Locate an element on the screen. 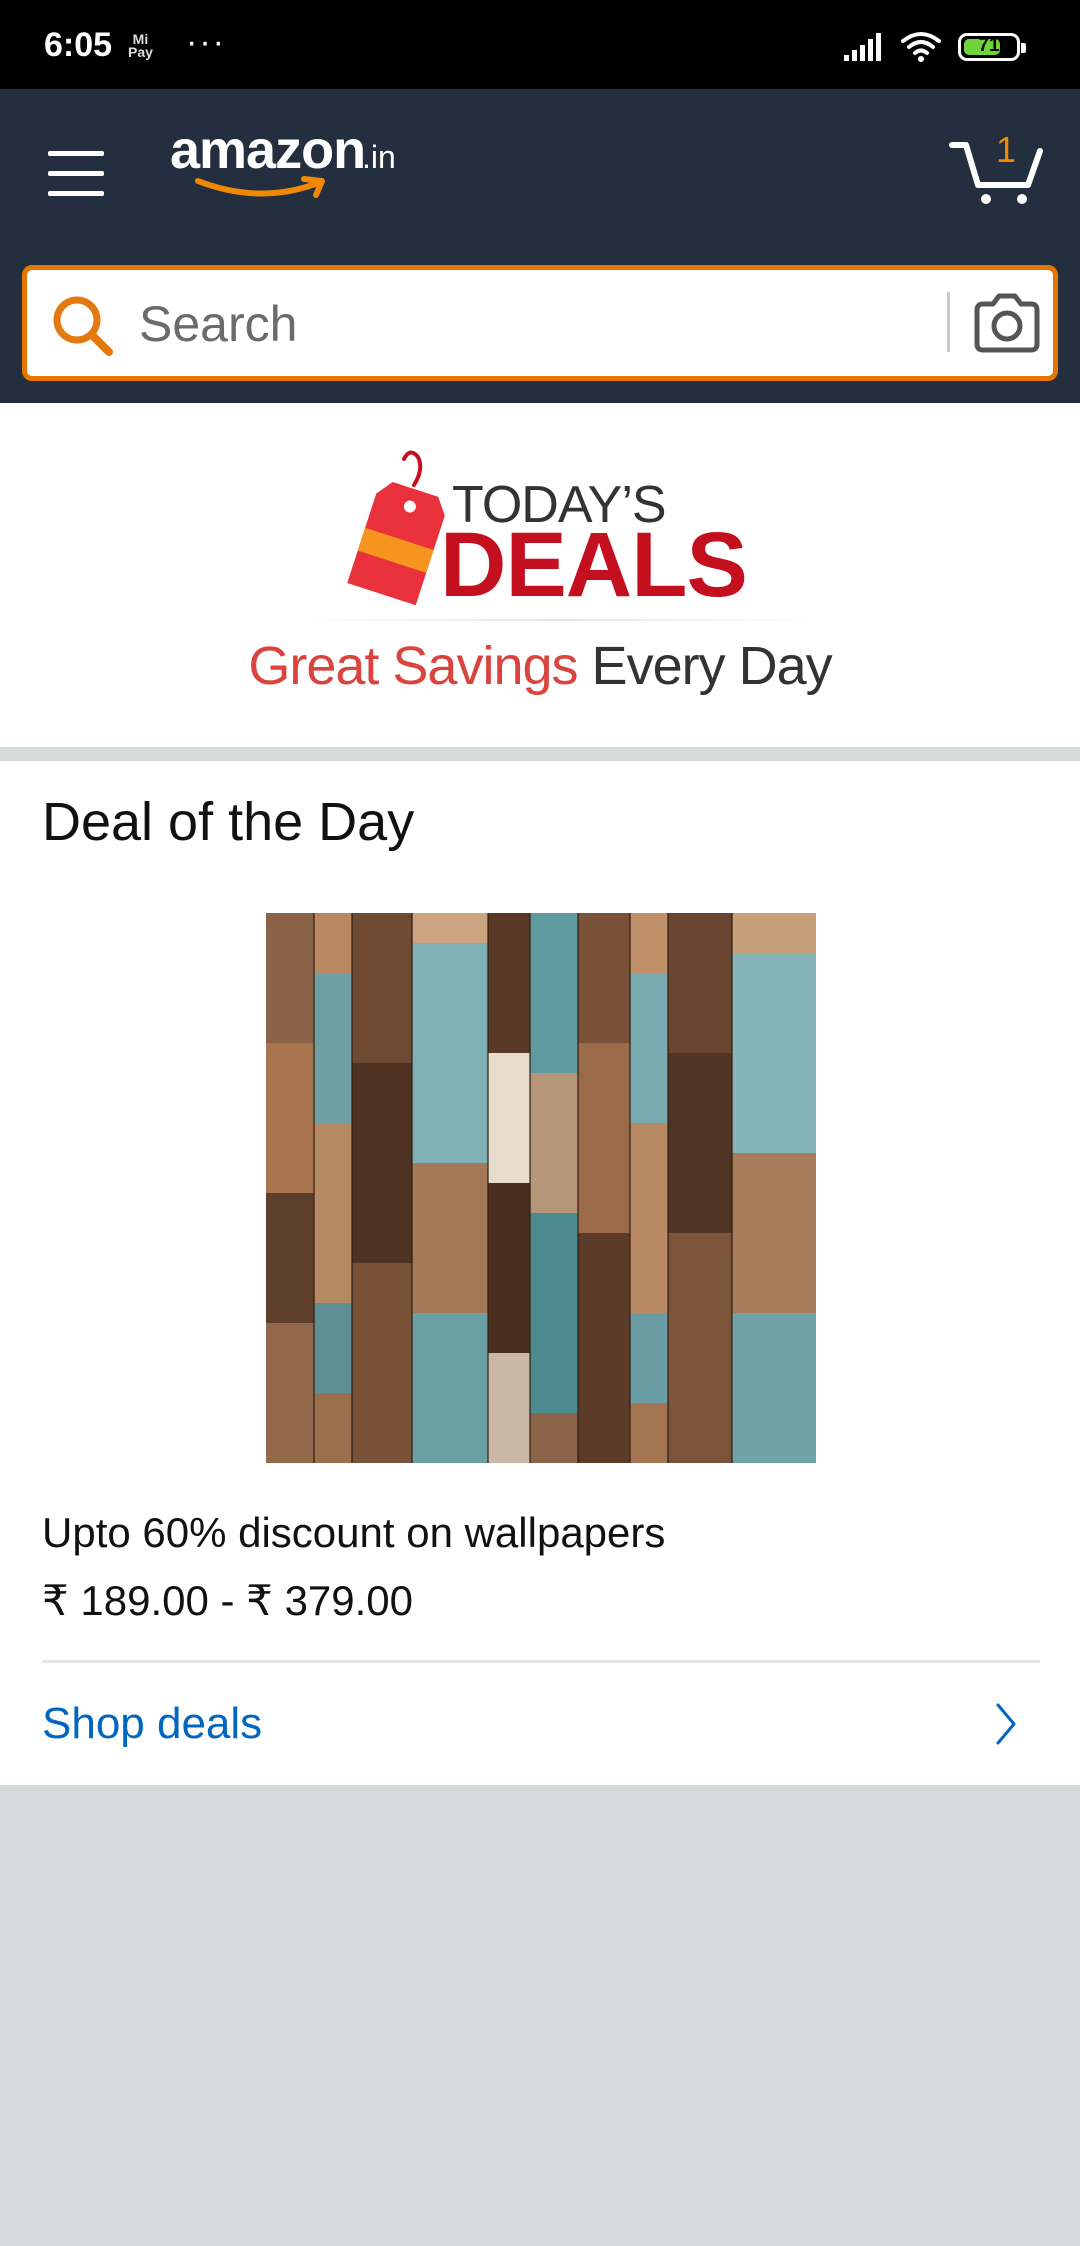 The width and height of the screenshot is (1080, 2246). deals-text: DEALS is located at coordinates (594, 565).